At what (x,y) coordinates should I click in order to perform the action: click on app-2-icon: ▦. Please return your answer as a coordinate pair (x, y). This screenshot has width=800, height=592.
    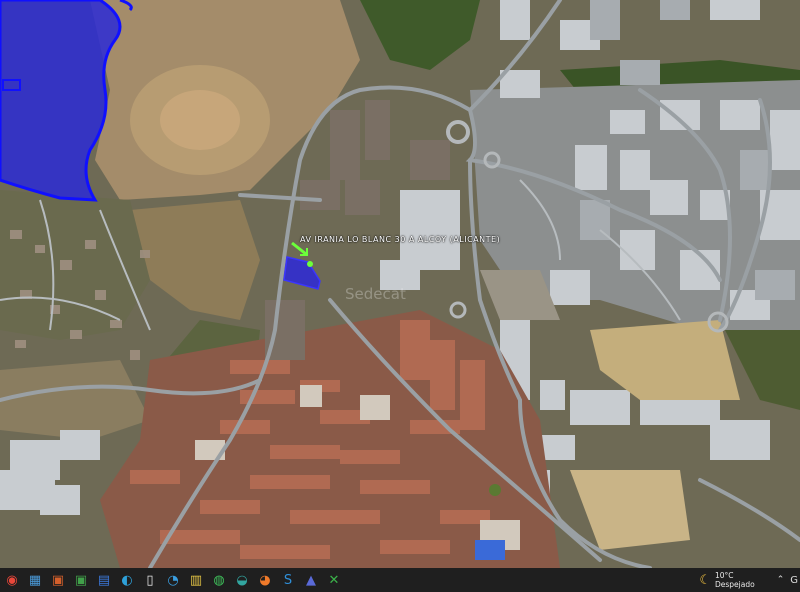
    Looking at the image, I should click on (35, 580).